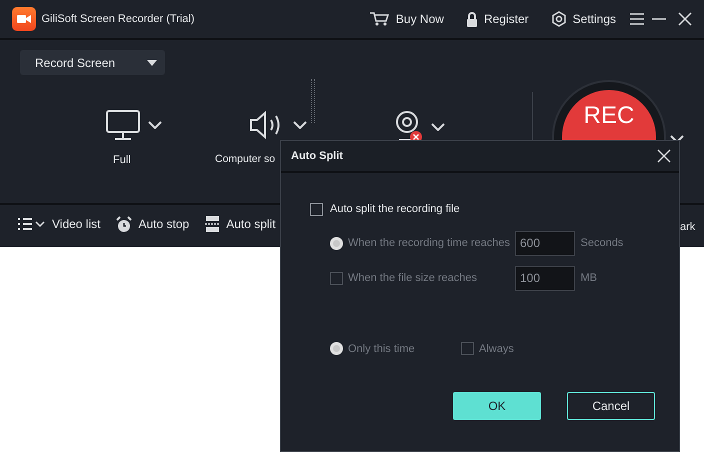 This screenshot has width=704, height=452. I want to click on ok-button: OK, so click(497, 406).